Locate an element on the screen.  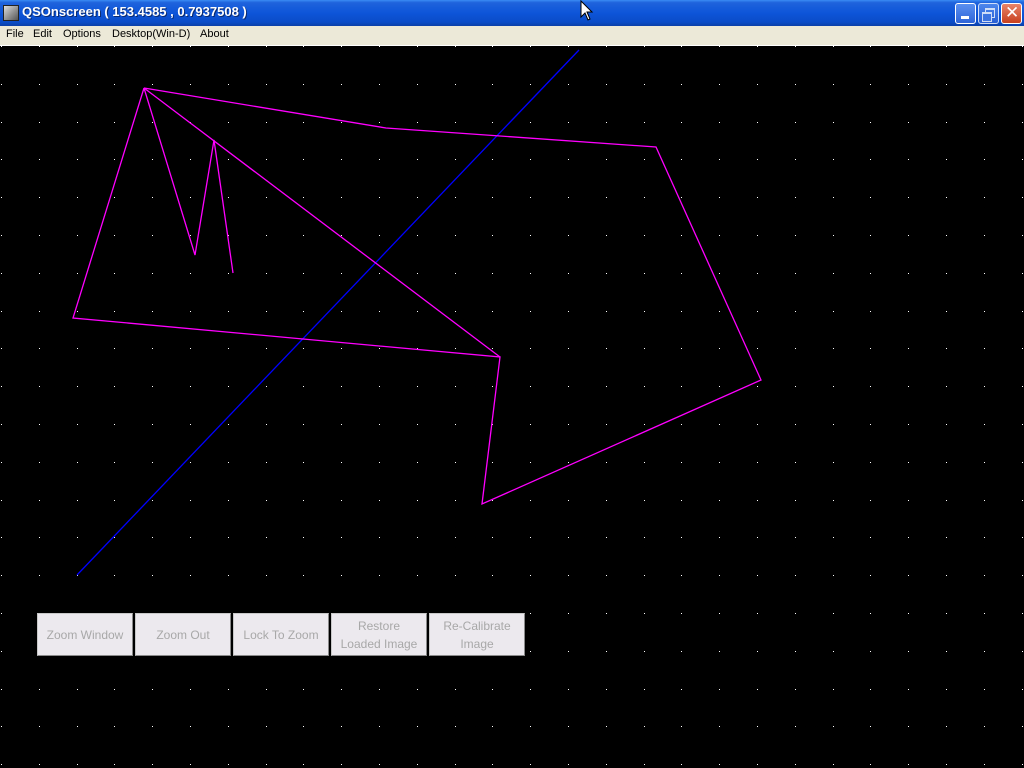
app-icon is located at coordinates (11, 13).